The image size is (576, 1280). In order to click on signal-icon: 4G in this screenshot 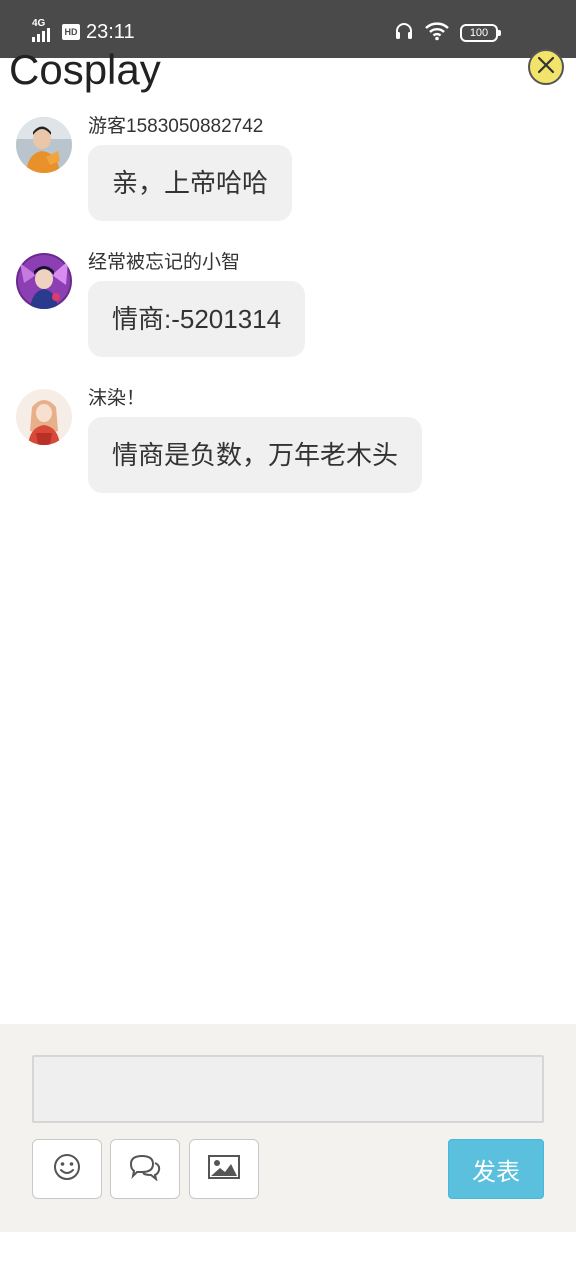, I will do `click(44, 31)`.